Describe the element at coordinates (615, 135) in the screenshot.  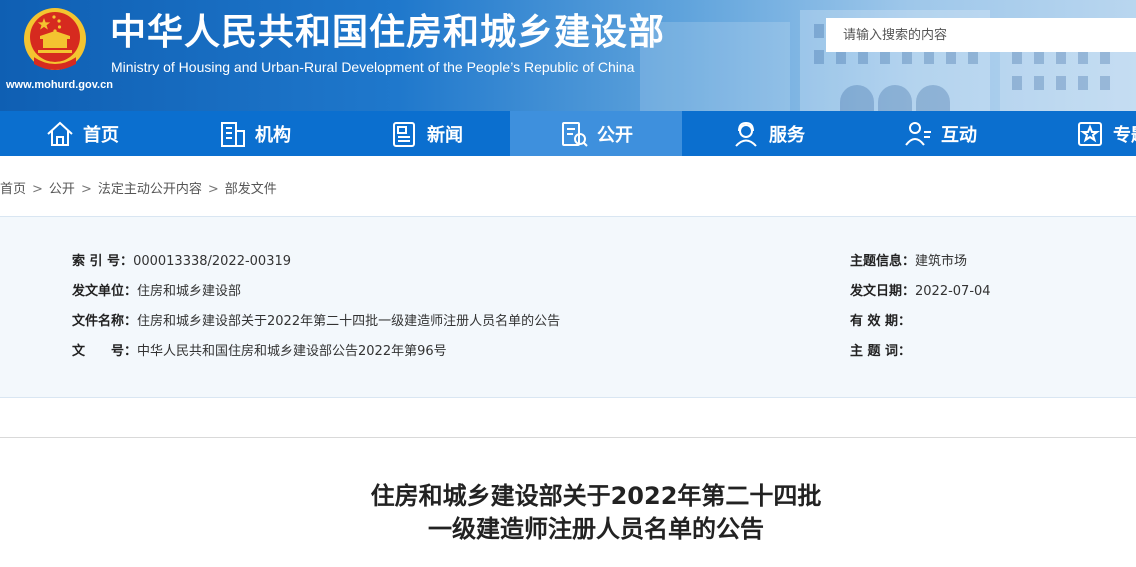
I see `nav-label: 公开` at that location.